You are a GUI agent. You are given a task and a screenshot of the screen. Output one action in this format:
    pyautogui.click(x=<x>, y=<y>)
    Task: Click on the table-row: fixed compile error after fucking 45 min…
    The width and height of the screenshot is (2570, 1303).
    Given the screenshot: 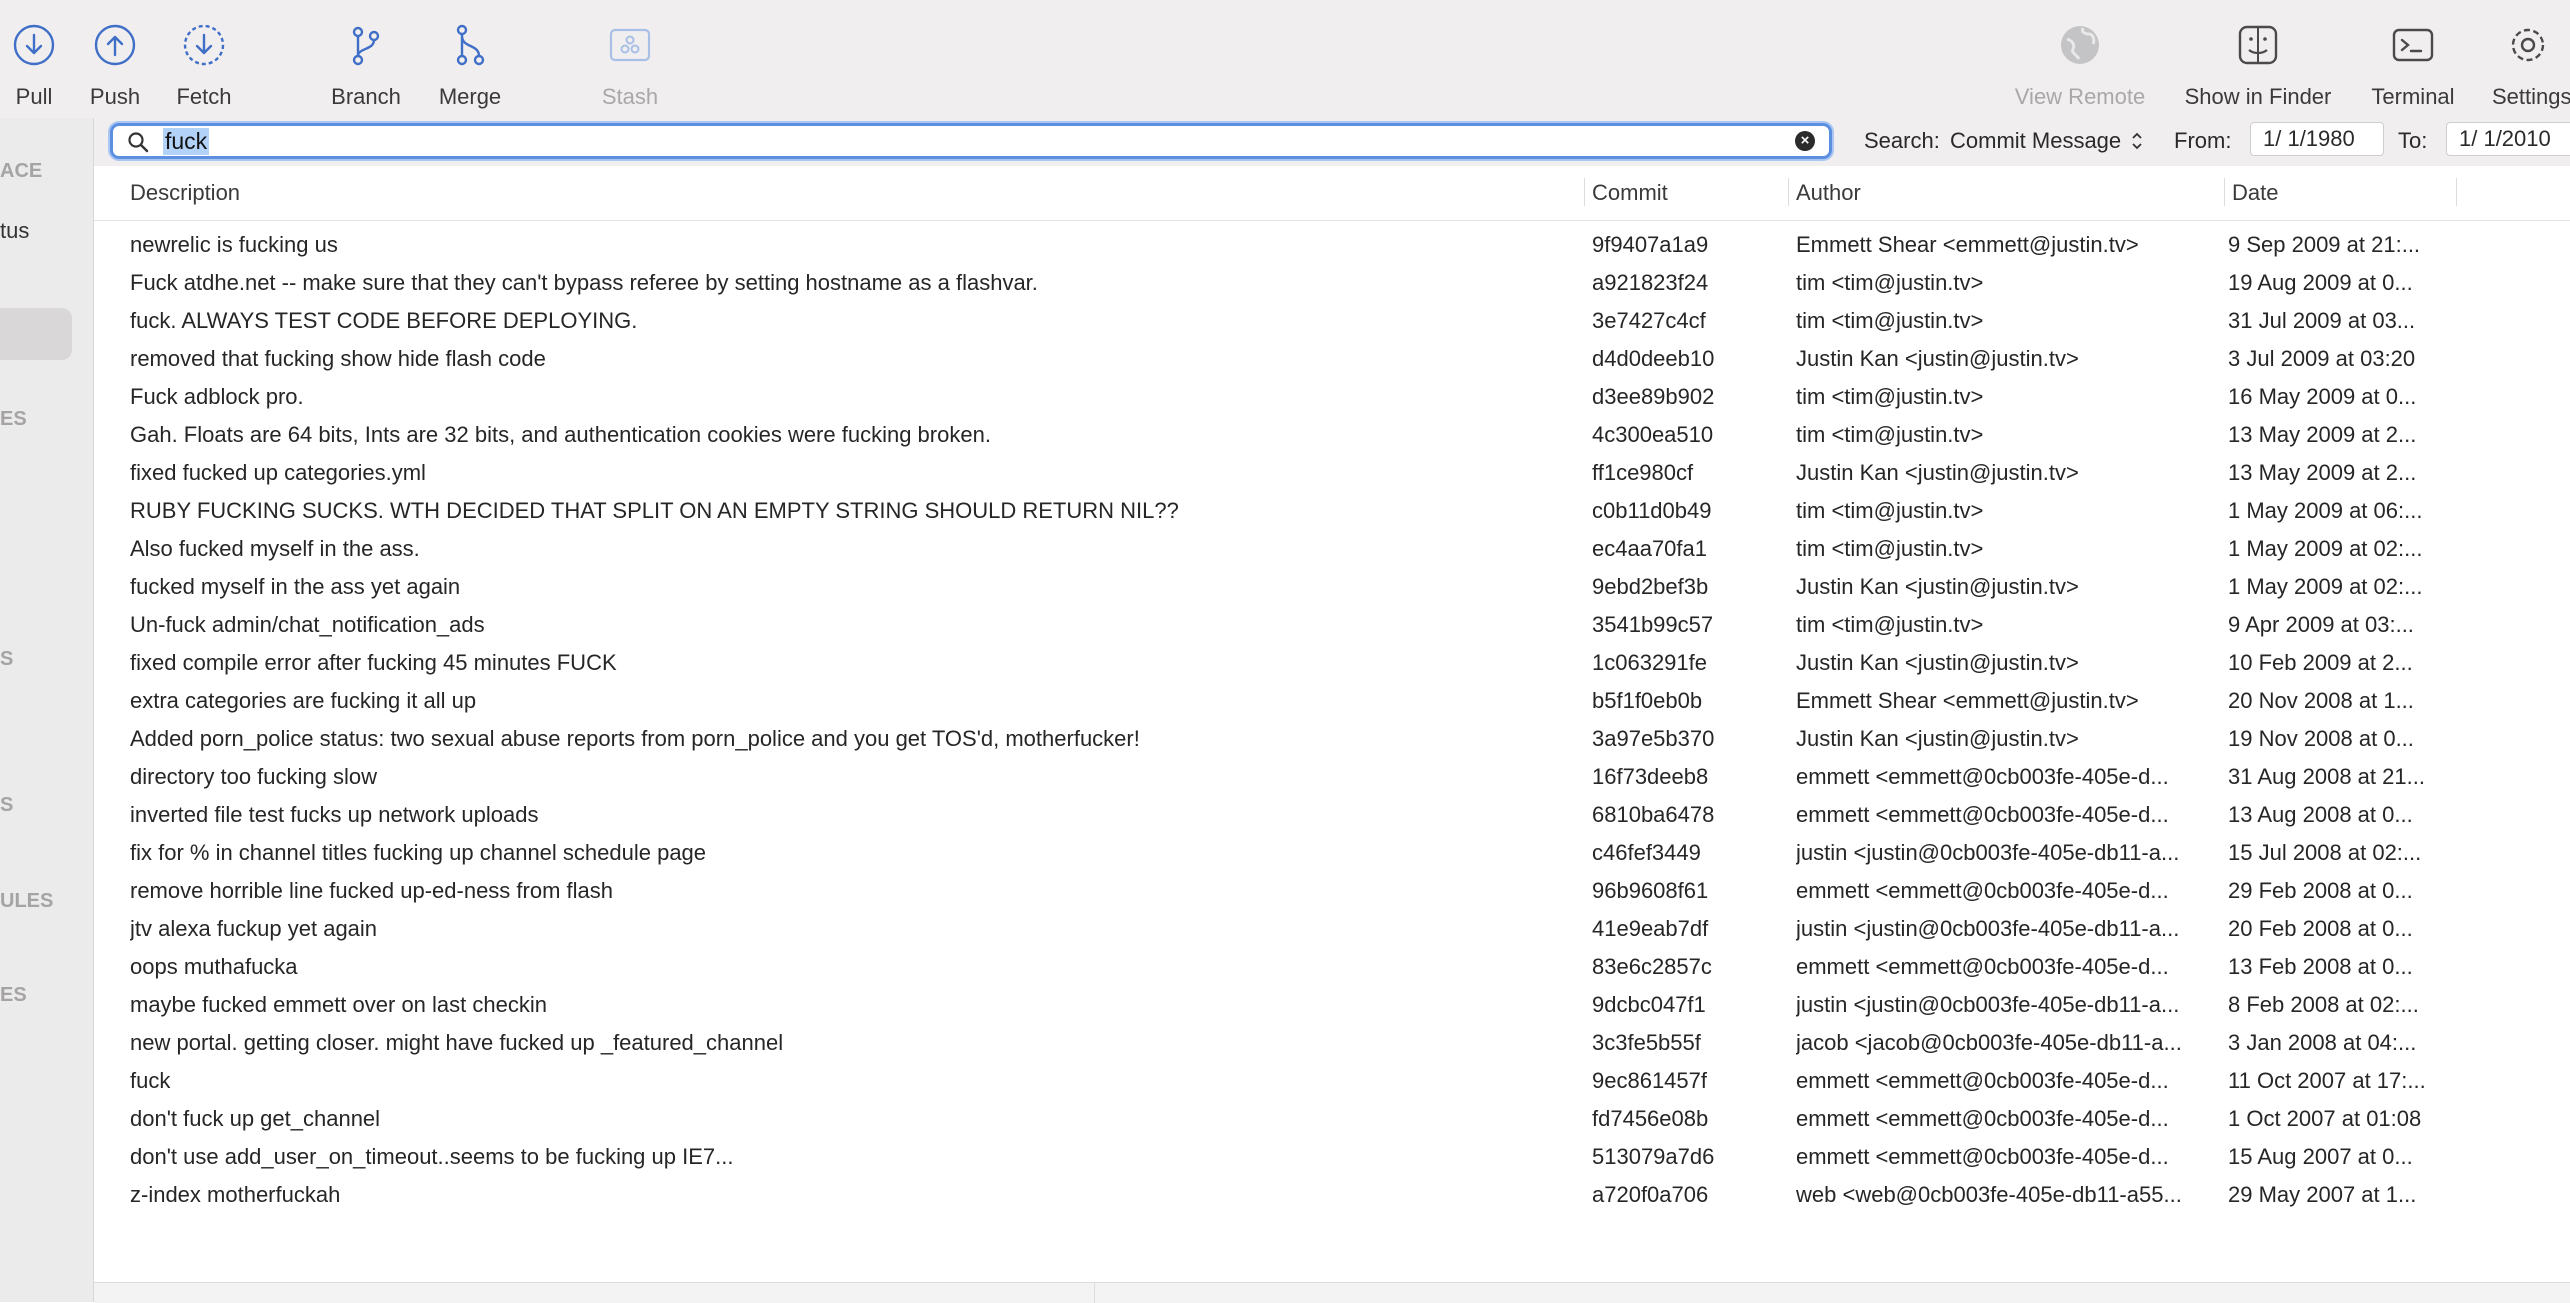 What is the action you would take?
    pyautogui.click(x=1332, y=663)
    